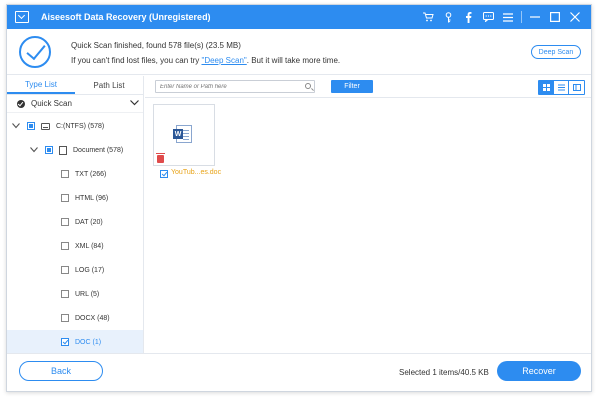 This screenshot has width=600, height=398. What do you see at coordinates (223, 60) in the screenshot?
I see `deep-scan-link: "Deep Scan"` at bounding box center [223, 60].